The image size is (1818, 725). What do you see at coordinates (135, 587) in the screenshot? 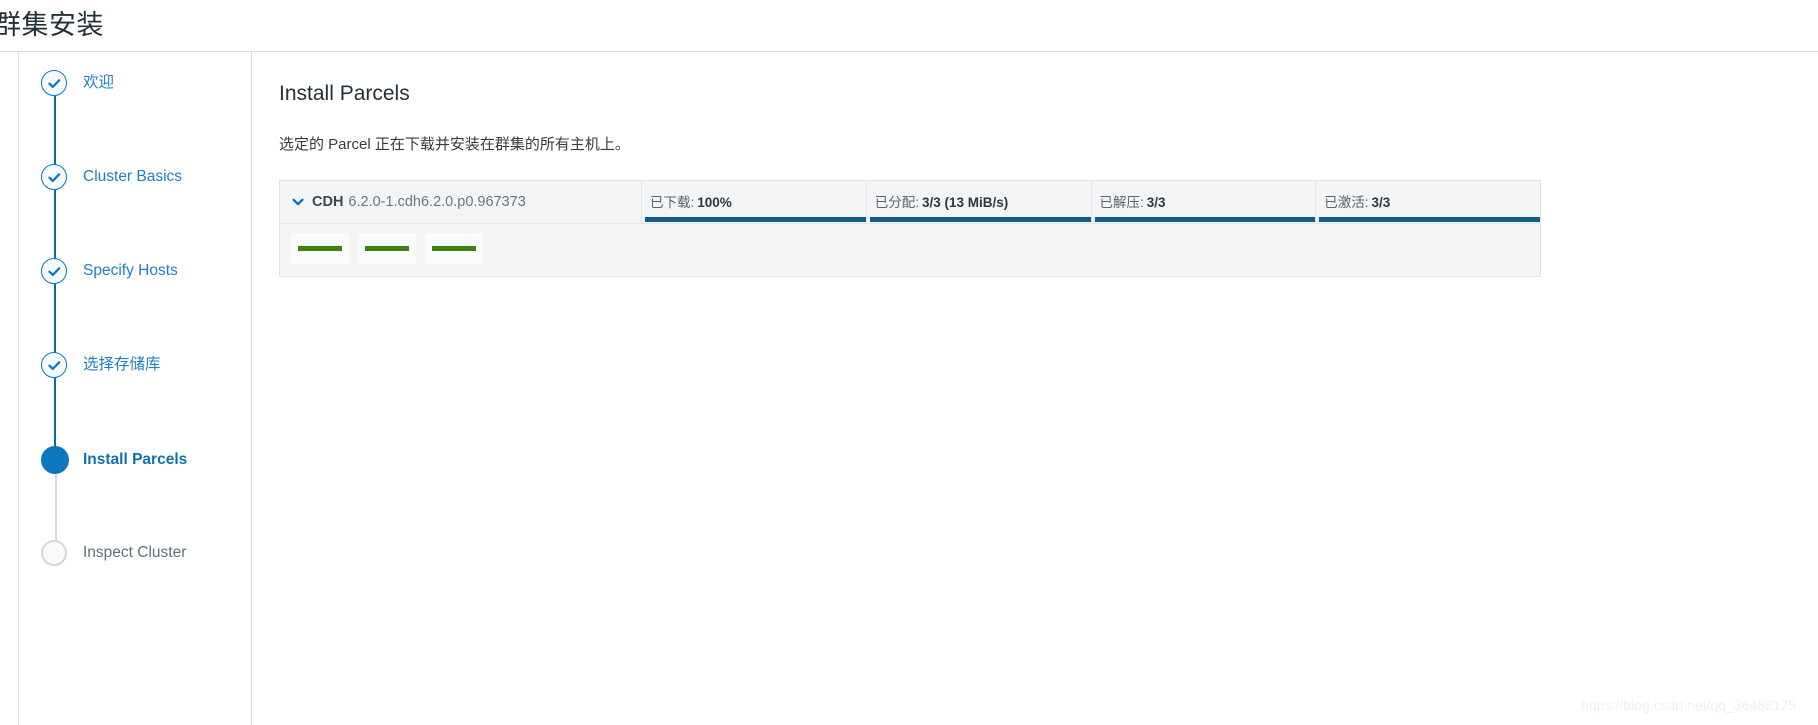
I see `sidebar-item-inspect-cluster: Inspect Cluster` at bounding box center [135, 587].